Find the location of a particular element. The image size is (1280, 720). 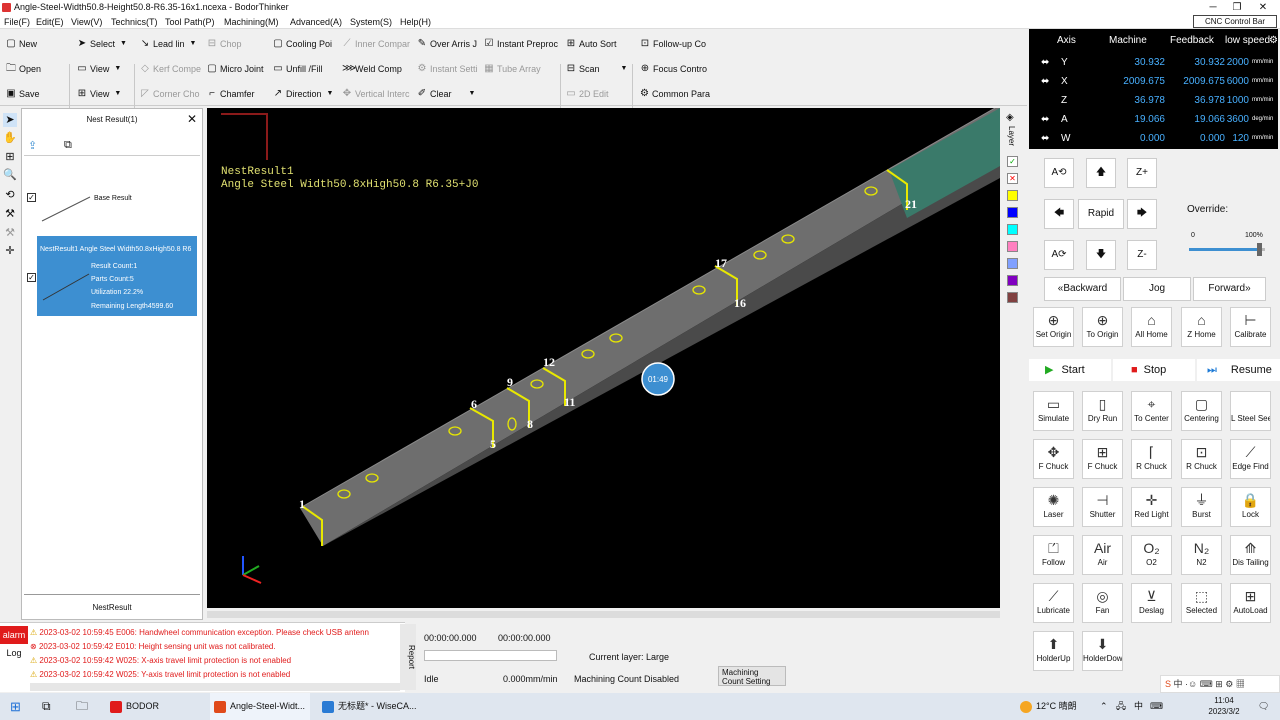

close-icon: ✕ is located at coordinates (192, 119).